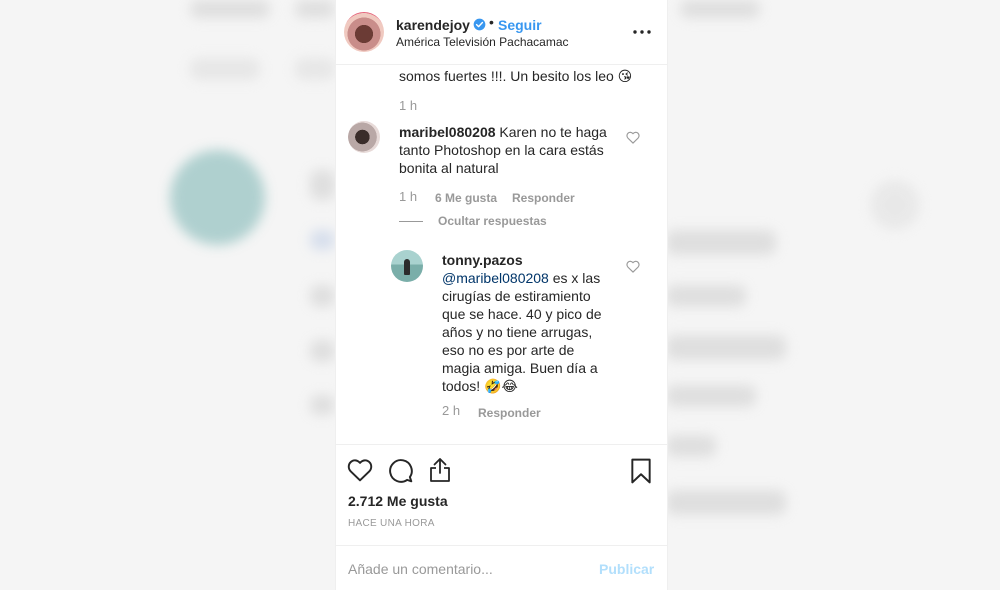  What do you see at coordinates (517, 332) in the screenshot?
I see `reply-line: años y no tiene arrugas,` at bounding box center [517, 332].